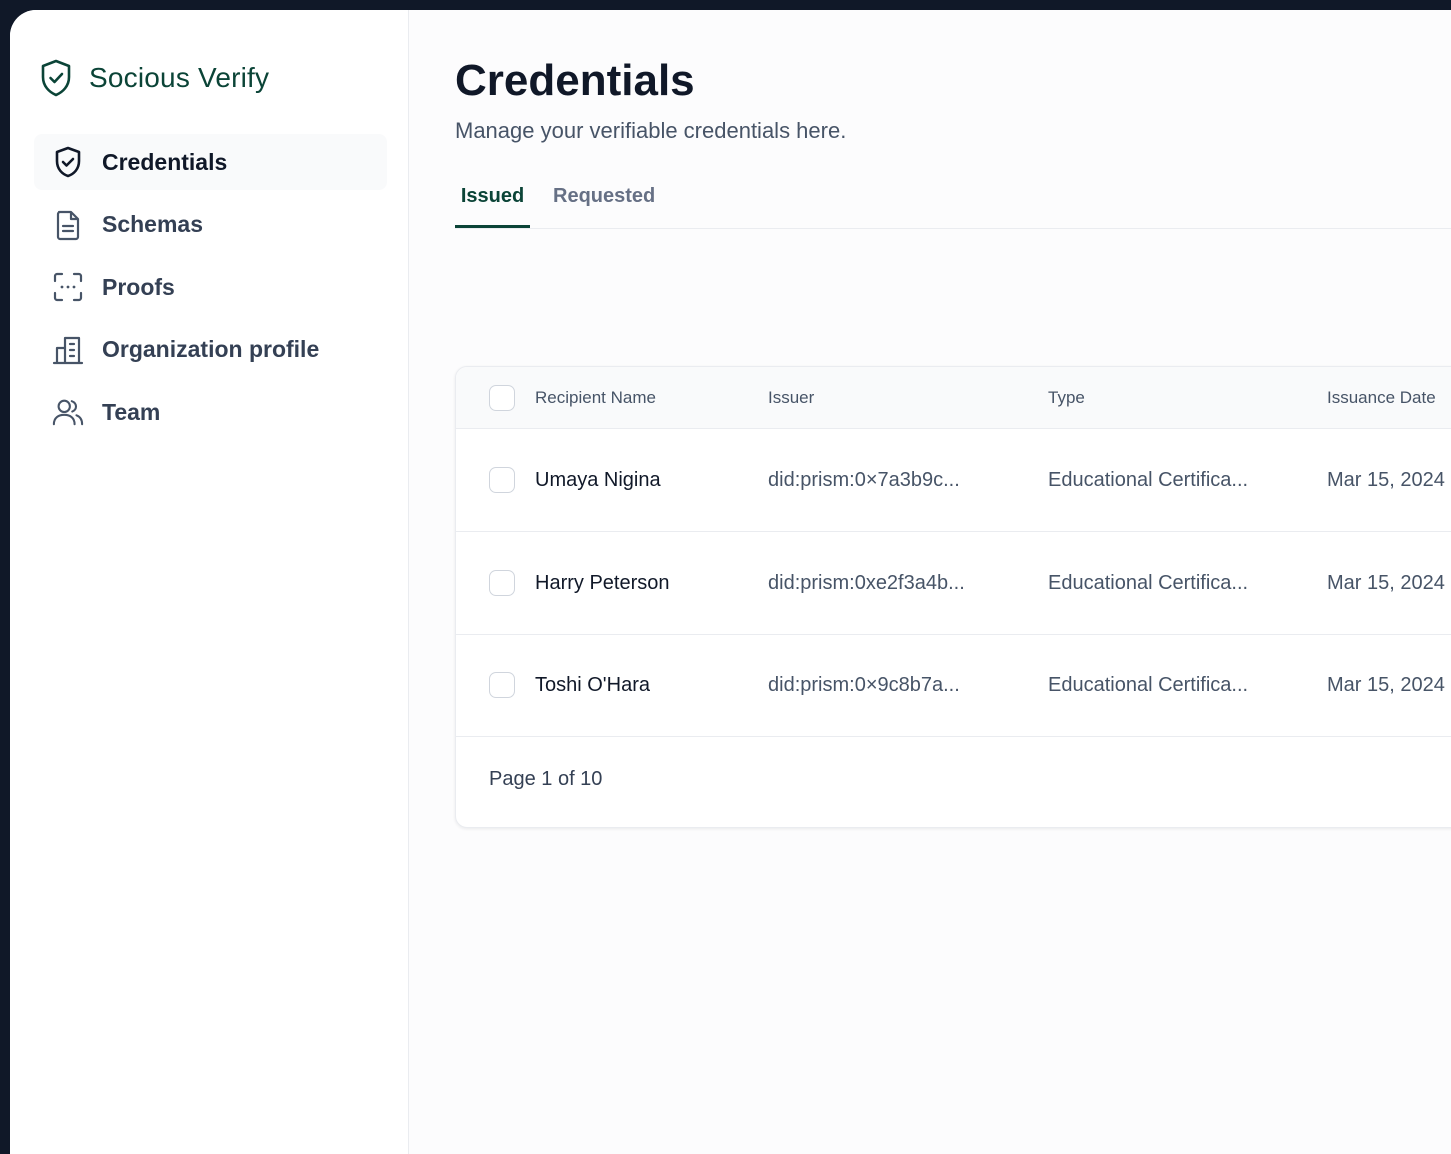  What do you see at coordinates (68, 412) in the screenshot?
I see `users-icon` at bounding box center [68, 412].